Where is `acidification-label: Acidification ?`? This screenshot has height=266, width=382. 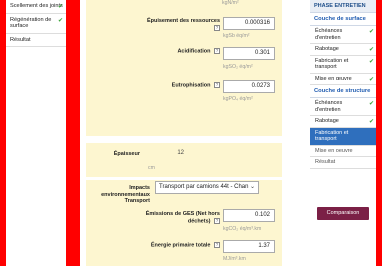 acidification-label: Acidification ? is located at coordinates (198, 51).